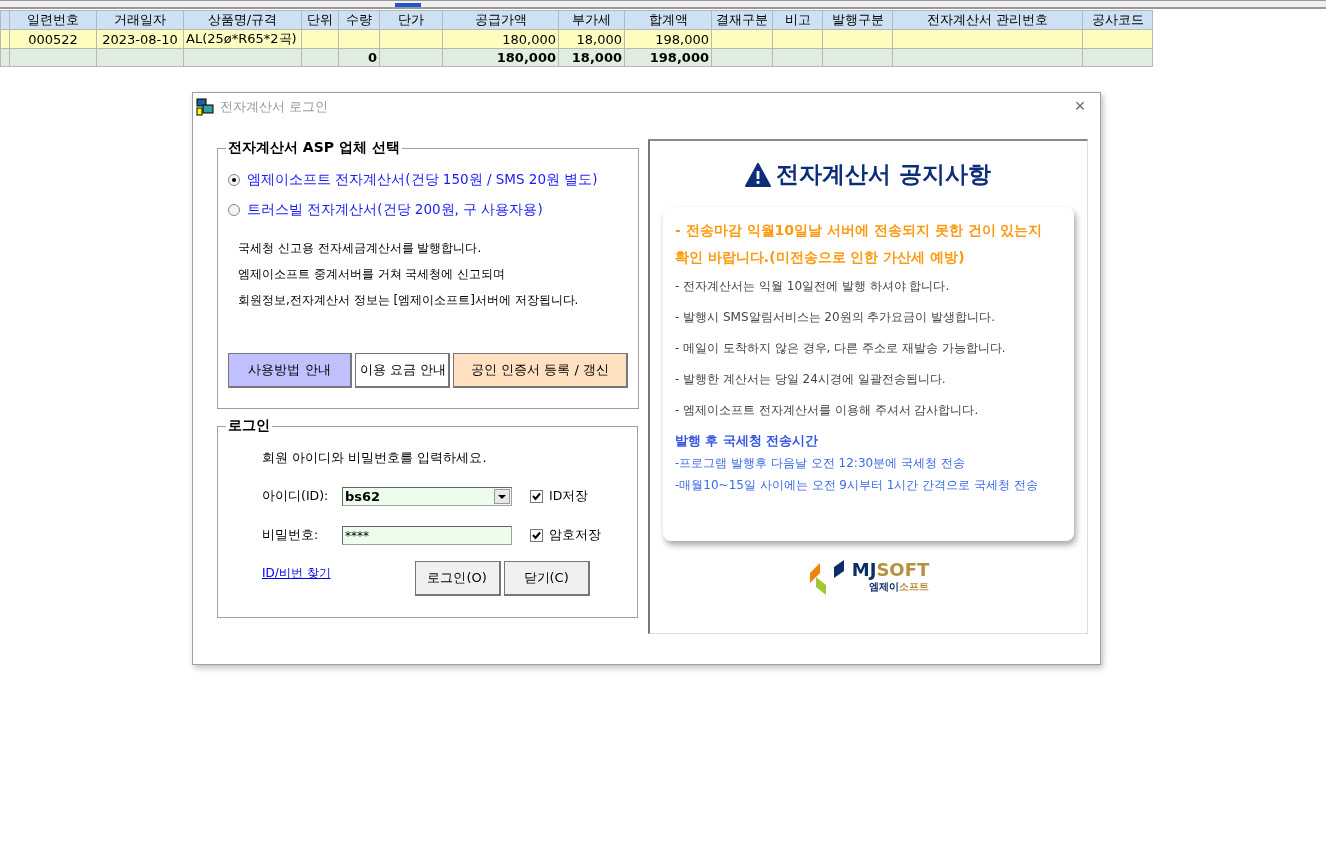 This screenshot has width=1326, height=845. What do you see at coordinates (1117, 20) in the screenshot?
I see `column-header: 공사코드` at bounding box center [1117, 20].